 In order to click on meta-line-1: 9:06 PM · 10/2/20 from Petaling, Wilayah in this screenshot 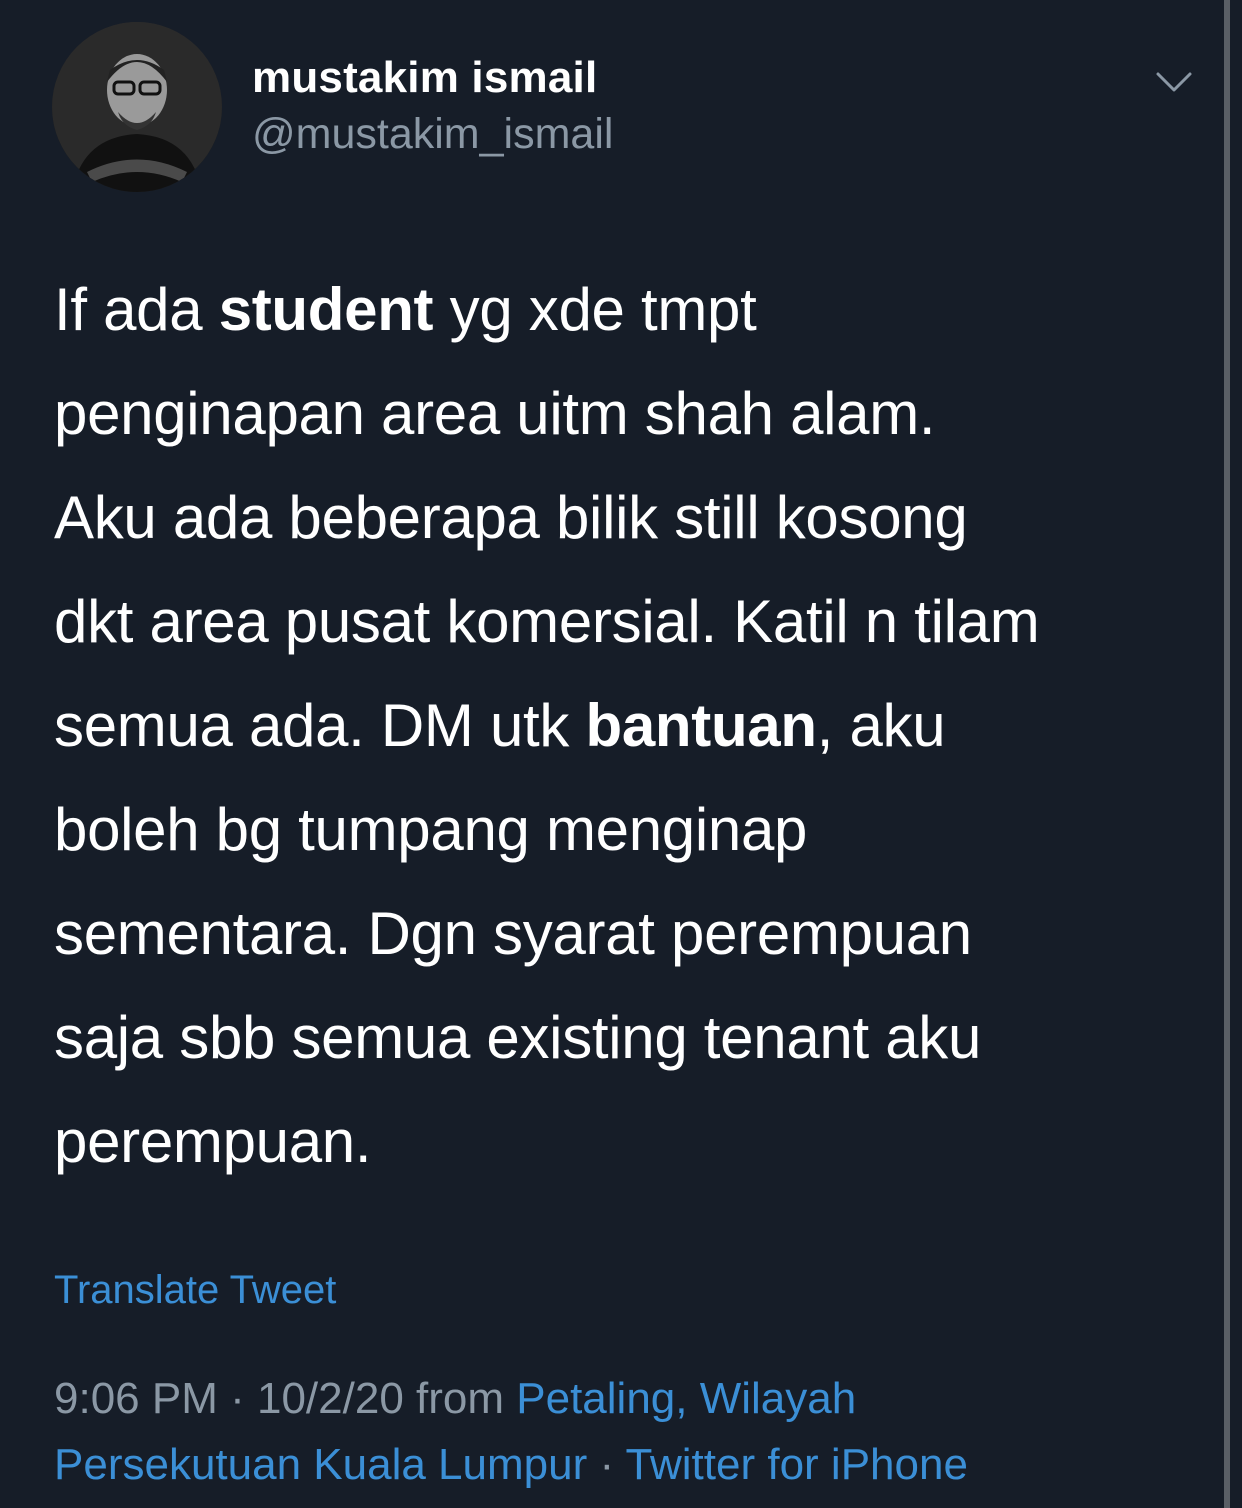, I will do `click(511, 1399)`.